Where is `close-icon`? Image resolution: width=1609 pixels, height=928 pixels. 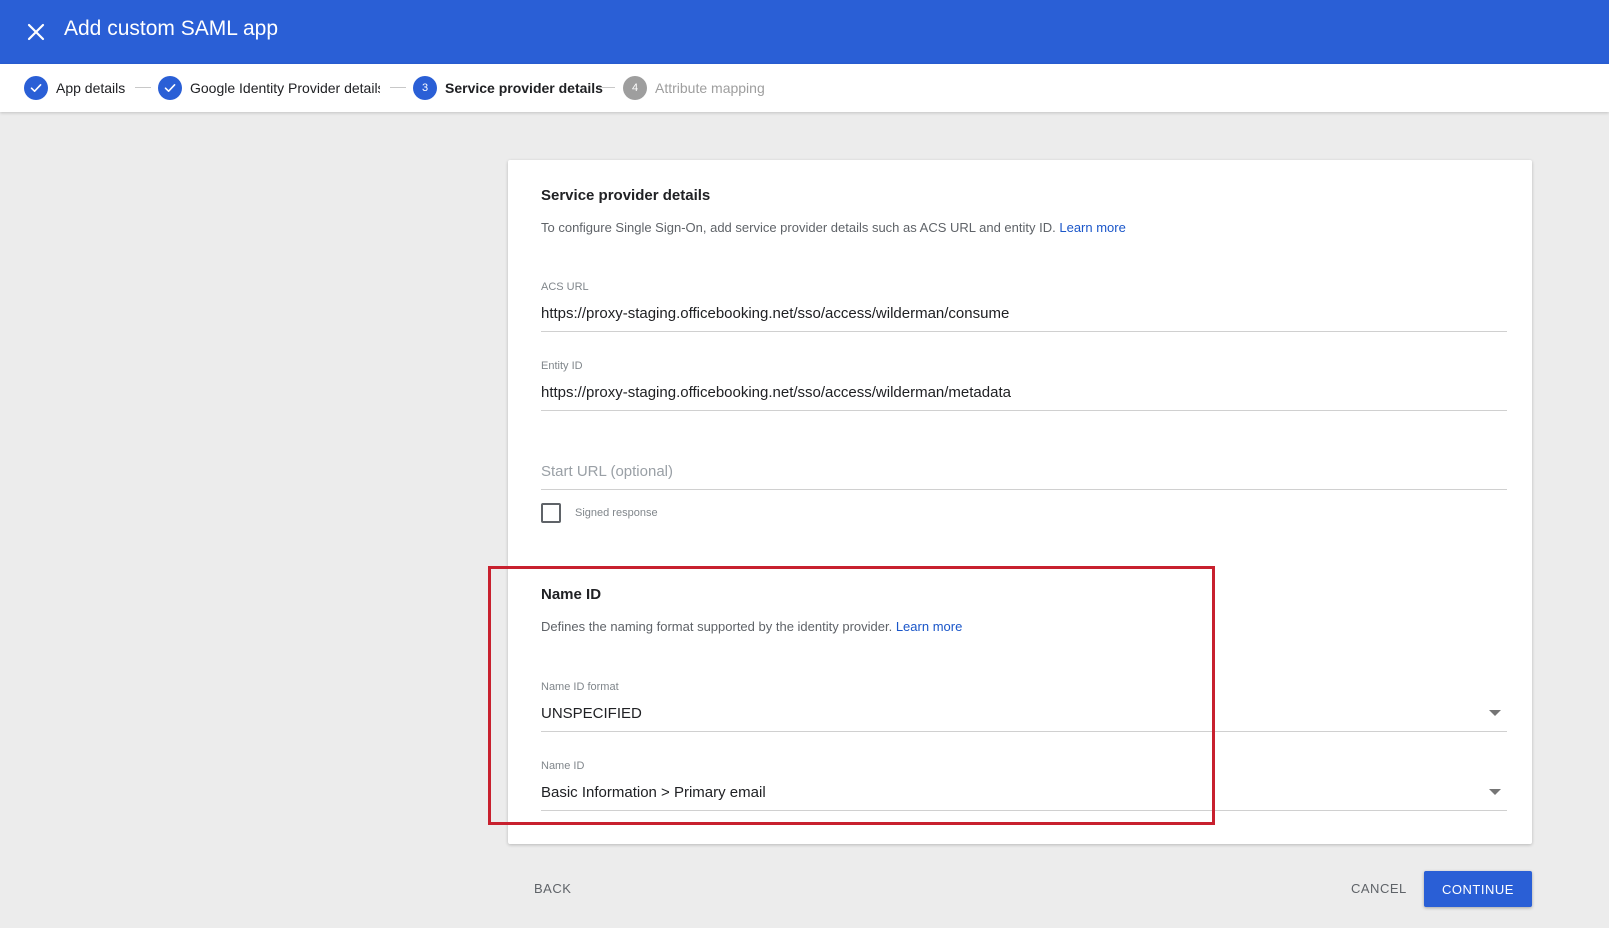
close-icon is located at coordinates (36, 32).